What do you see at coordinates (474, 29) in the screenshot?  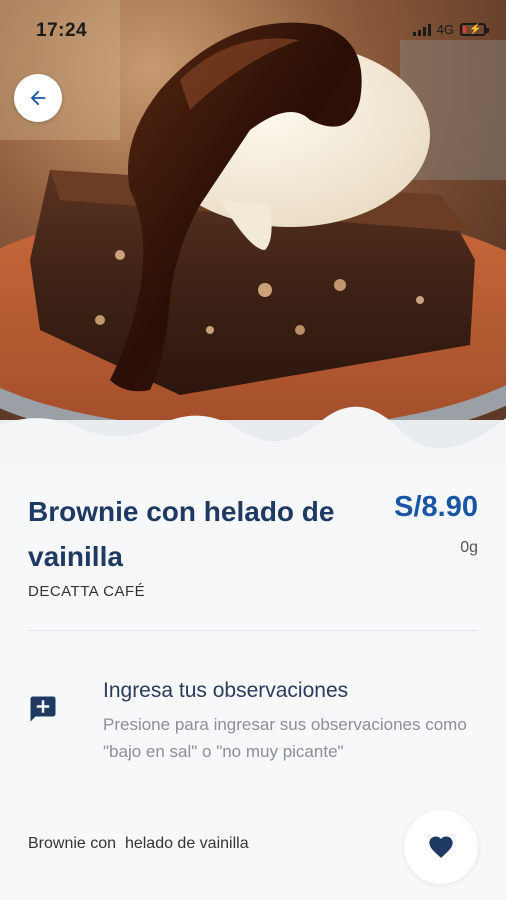 I see `battery-icon: ⚡` at bounding box center [474, 29].